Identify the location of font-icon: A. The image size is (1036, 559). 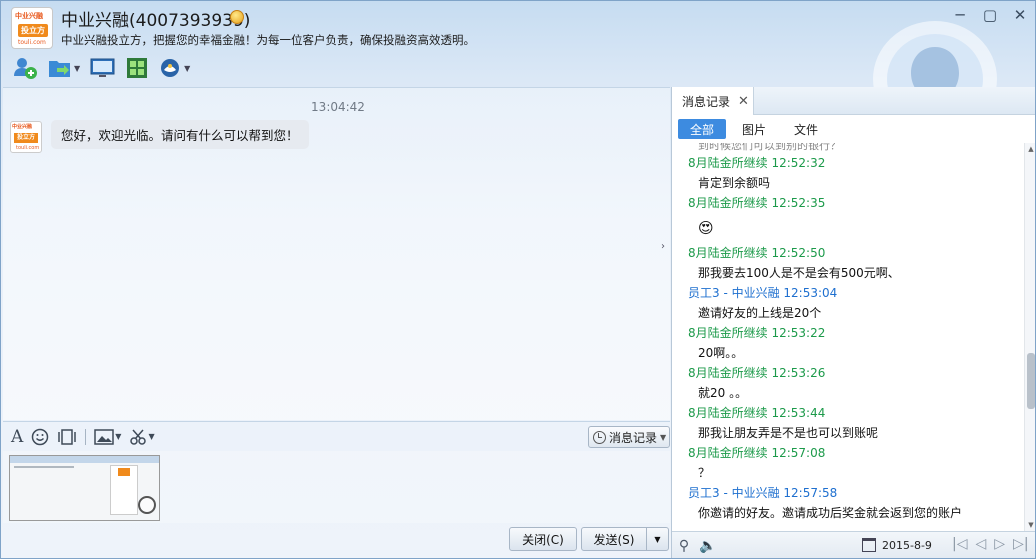
(17, 436).